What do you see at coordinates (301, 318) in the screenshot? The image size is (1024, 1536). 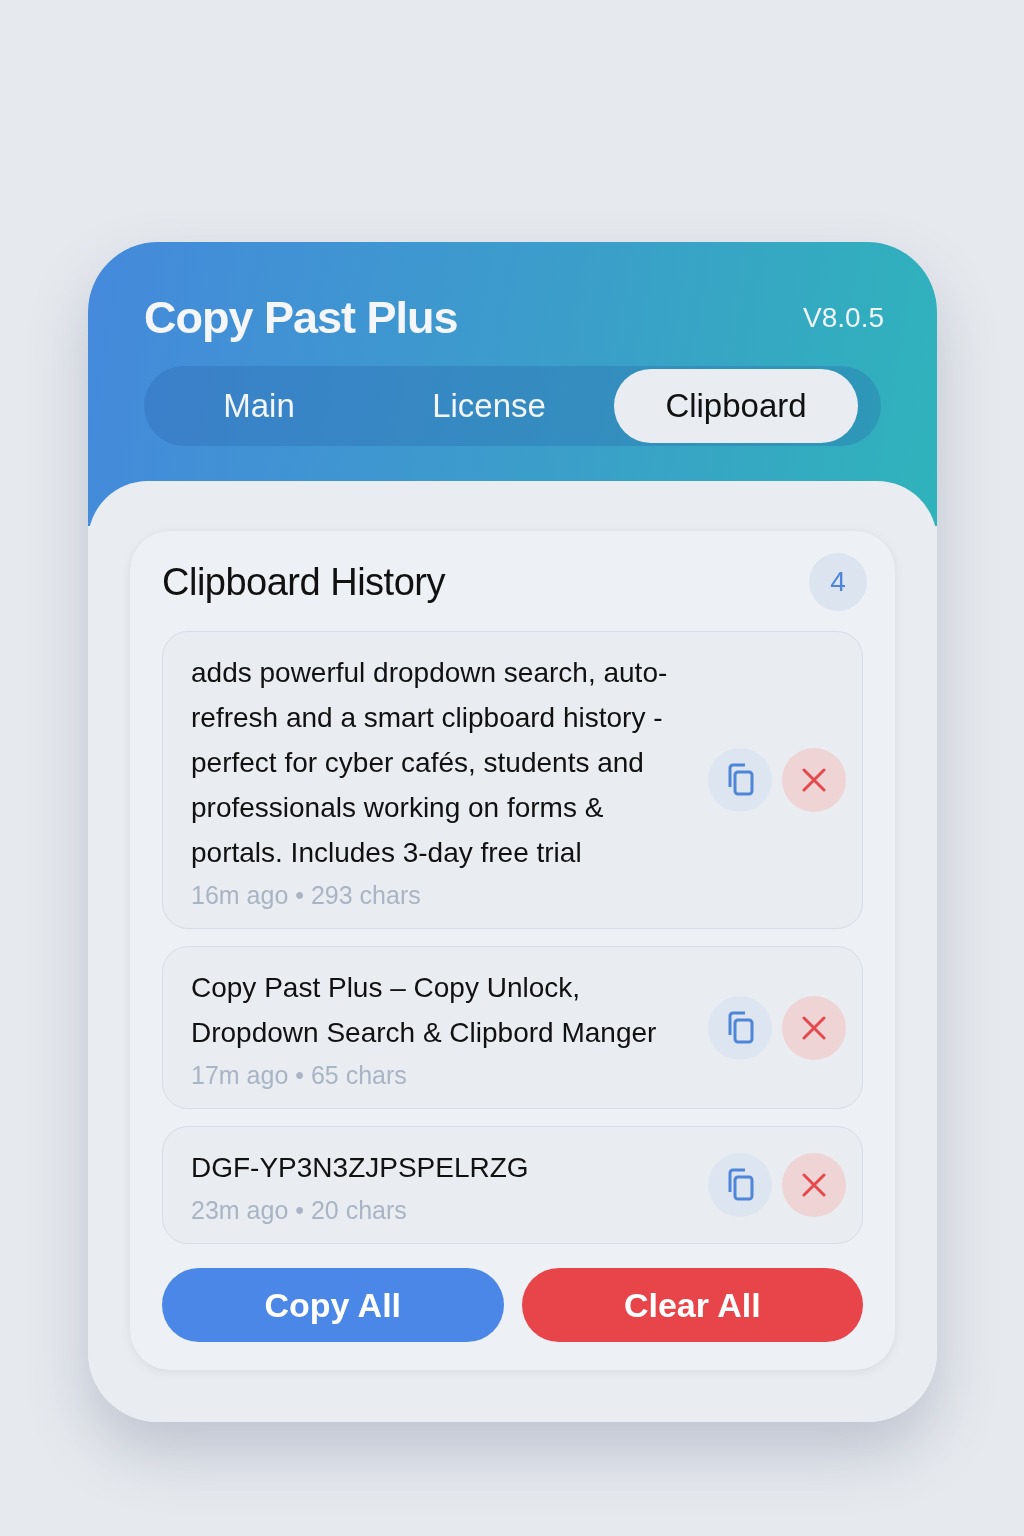 I see `app-title: Copy Past Plus` at bounding box center [301, 318].